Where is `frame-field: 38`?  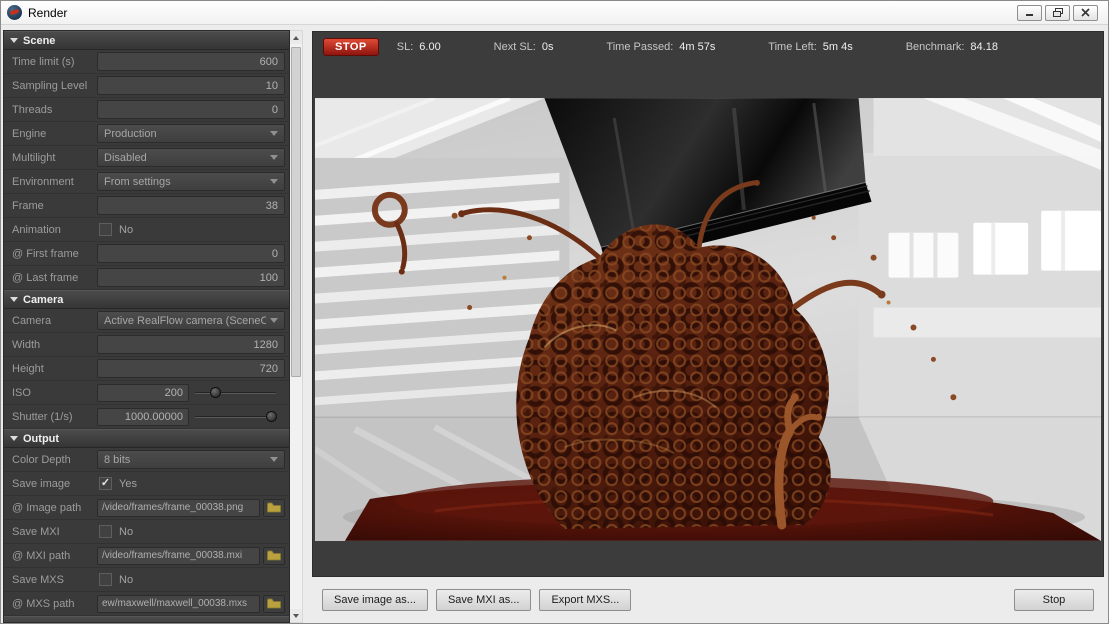 frame-field: 38 is located at coordinates (191, 205).